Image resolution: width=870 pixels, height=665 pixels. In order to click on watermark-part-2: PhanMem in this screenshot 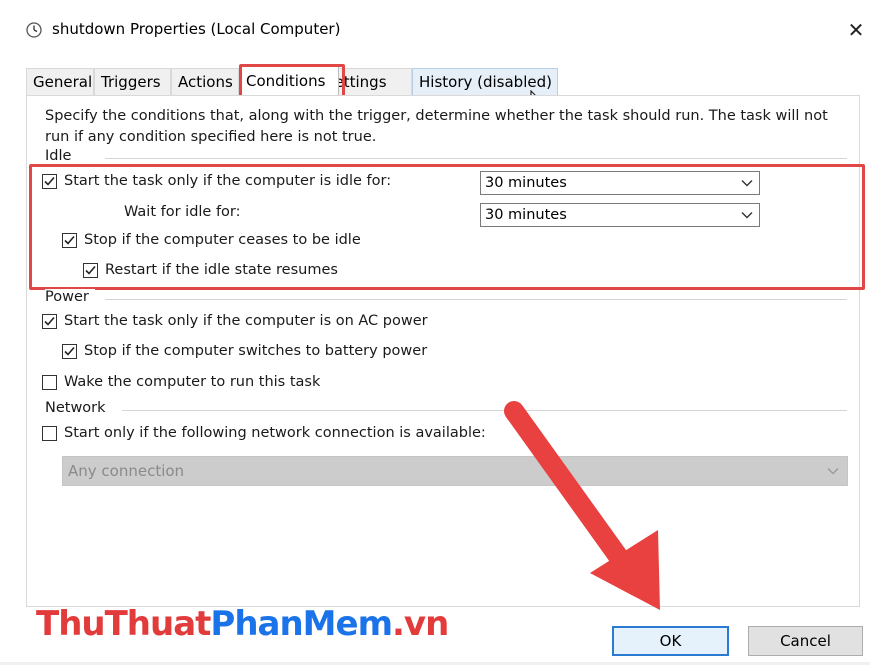, I will do `click(301, 624)`.